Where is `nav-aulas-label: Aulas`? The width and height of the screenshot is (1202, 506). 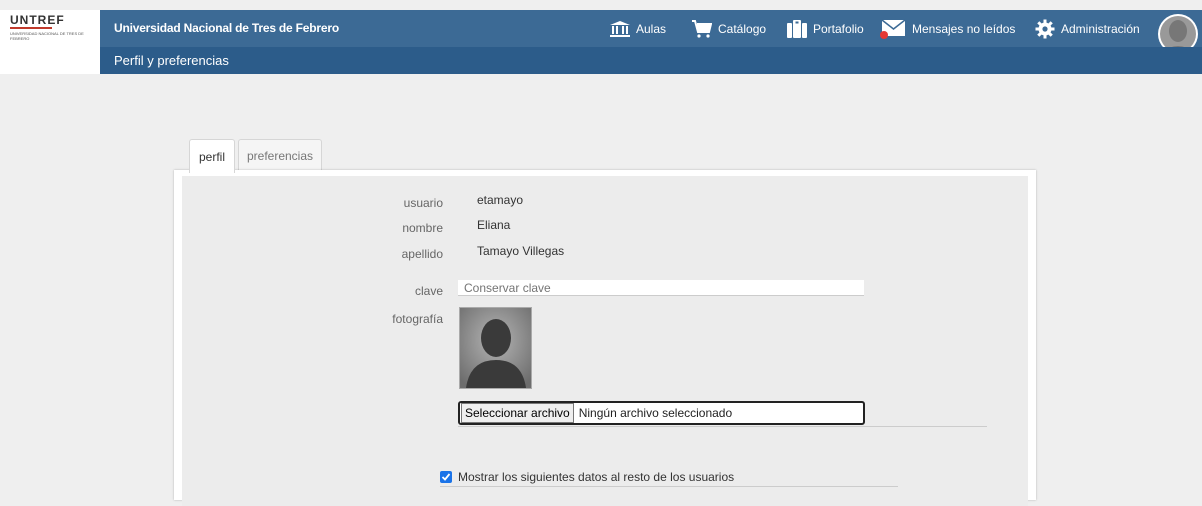
nav-aulas-label: Aulas is located at coordinates (651, 28).